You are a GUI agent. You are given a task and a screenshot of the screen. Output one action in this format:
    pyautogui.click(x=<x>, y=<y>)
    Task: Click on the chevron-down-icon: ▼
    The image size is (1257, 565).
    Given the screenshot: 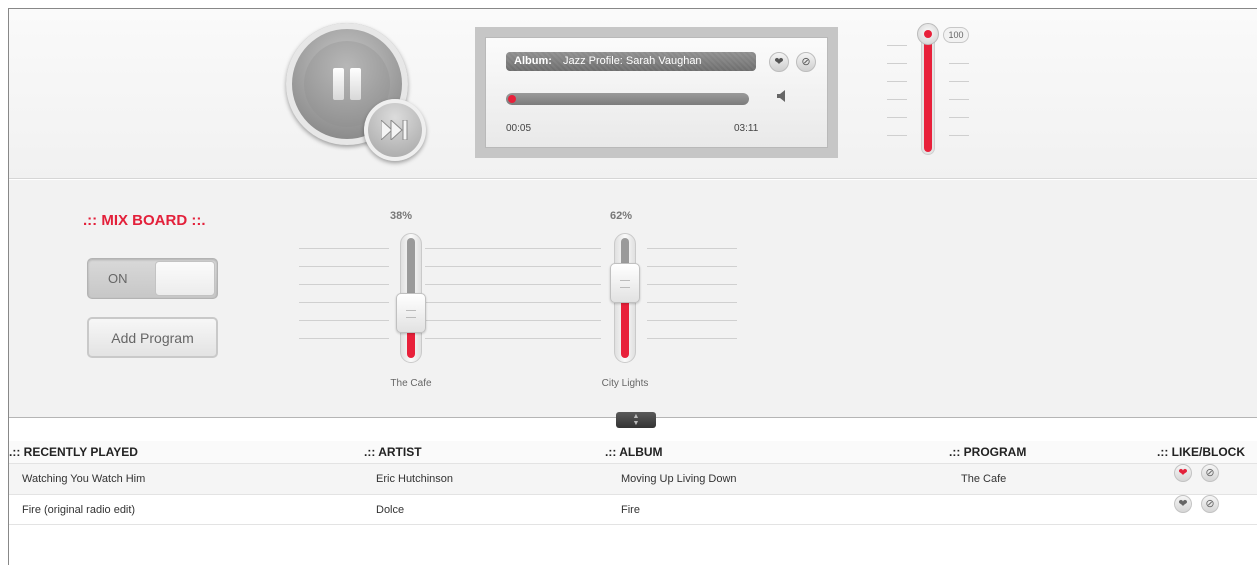 What is the action you would take?
    pyautogui.click(x=636, y=423)
    